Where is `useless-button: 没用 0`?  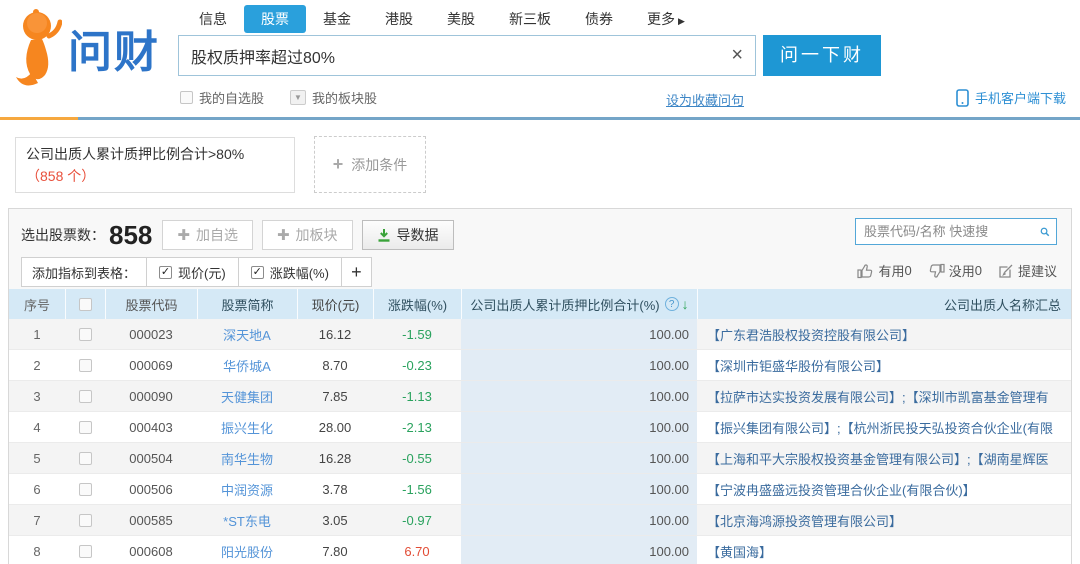
useless-button: 没用 0 is located at coordinates (955, 270).